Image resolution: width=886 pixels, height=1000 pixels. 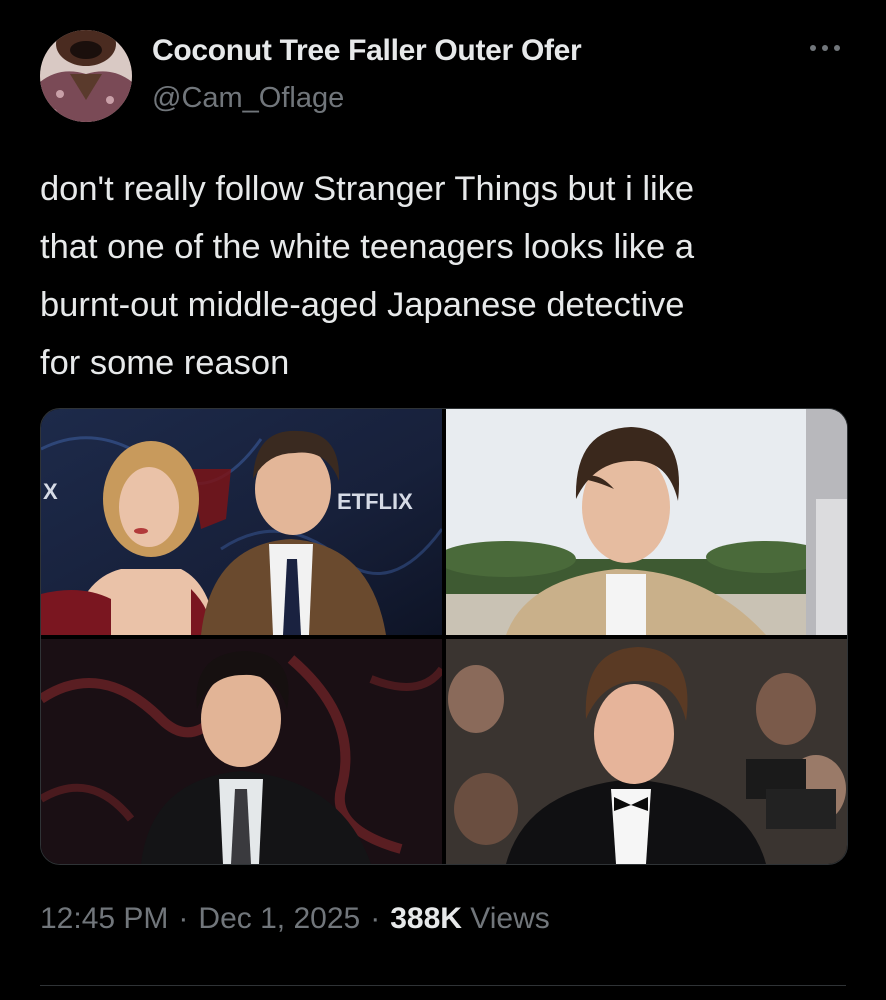 I want to click on author-display-name: Coconut Tree Faller Outer Ofer, so click(x=367, y=51).